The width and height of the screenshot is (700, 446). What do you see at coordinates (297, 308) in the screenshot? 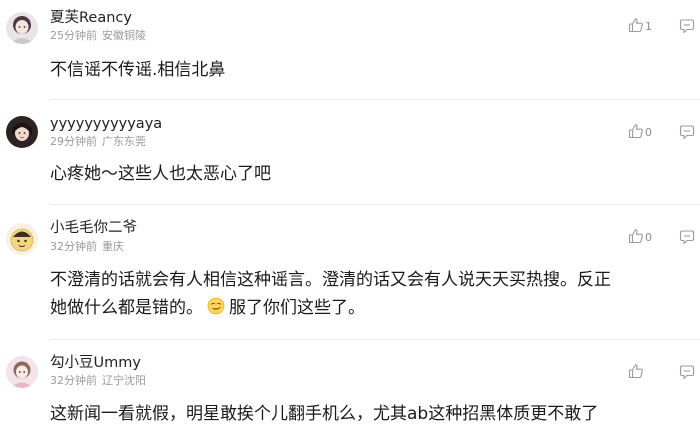
I see `comment-text-part: 服了你们这些了。` at bounding box center [297, 308].